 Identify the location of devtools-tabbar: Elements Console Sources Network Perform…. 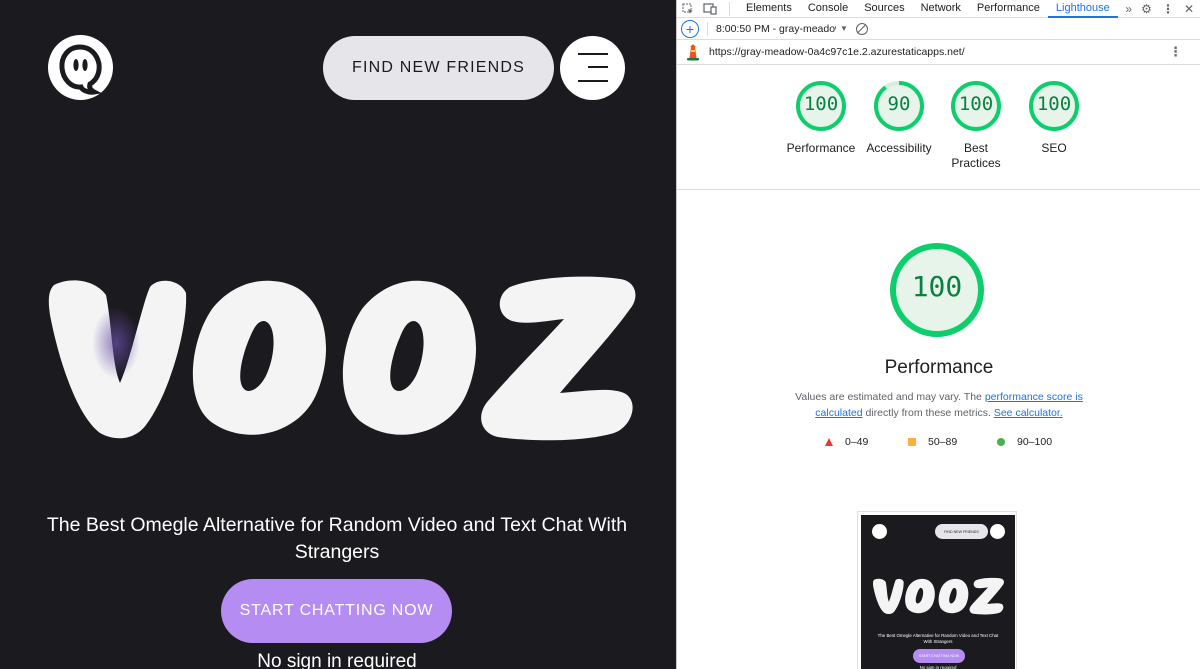
(938, 9).